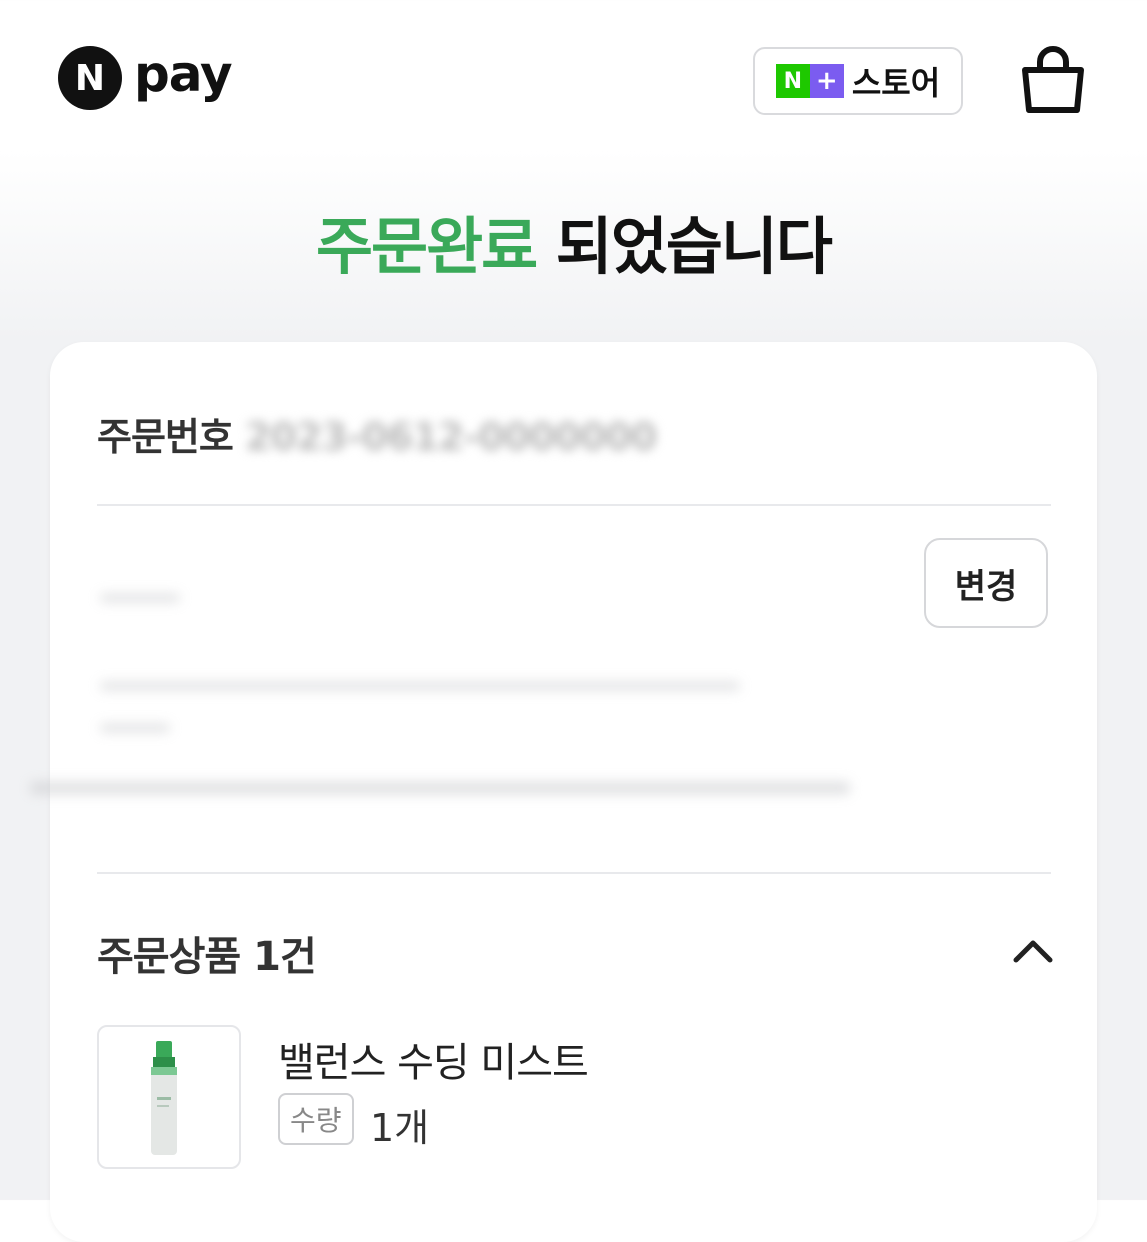 The height and width of the screenshot is (1242, 1147). Describe the element at coordinates (684, 246) in the screenshot. I see `title-rest: 되었습니다` at that location.